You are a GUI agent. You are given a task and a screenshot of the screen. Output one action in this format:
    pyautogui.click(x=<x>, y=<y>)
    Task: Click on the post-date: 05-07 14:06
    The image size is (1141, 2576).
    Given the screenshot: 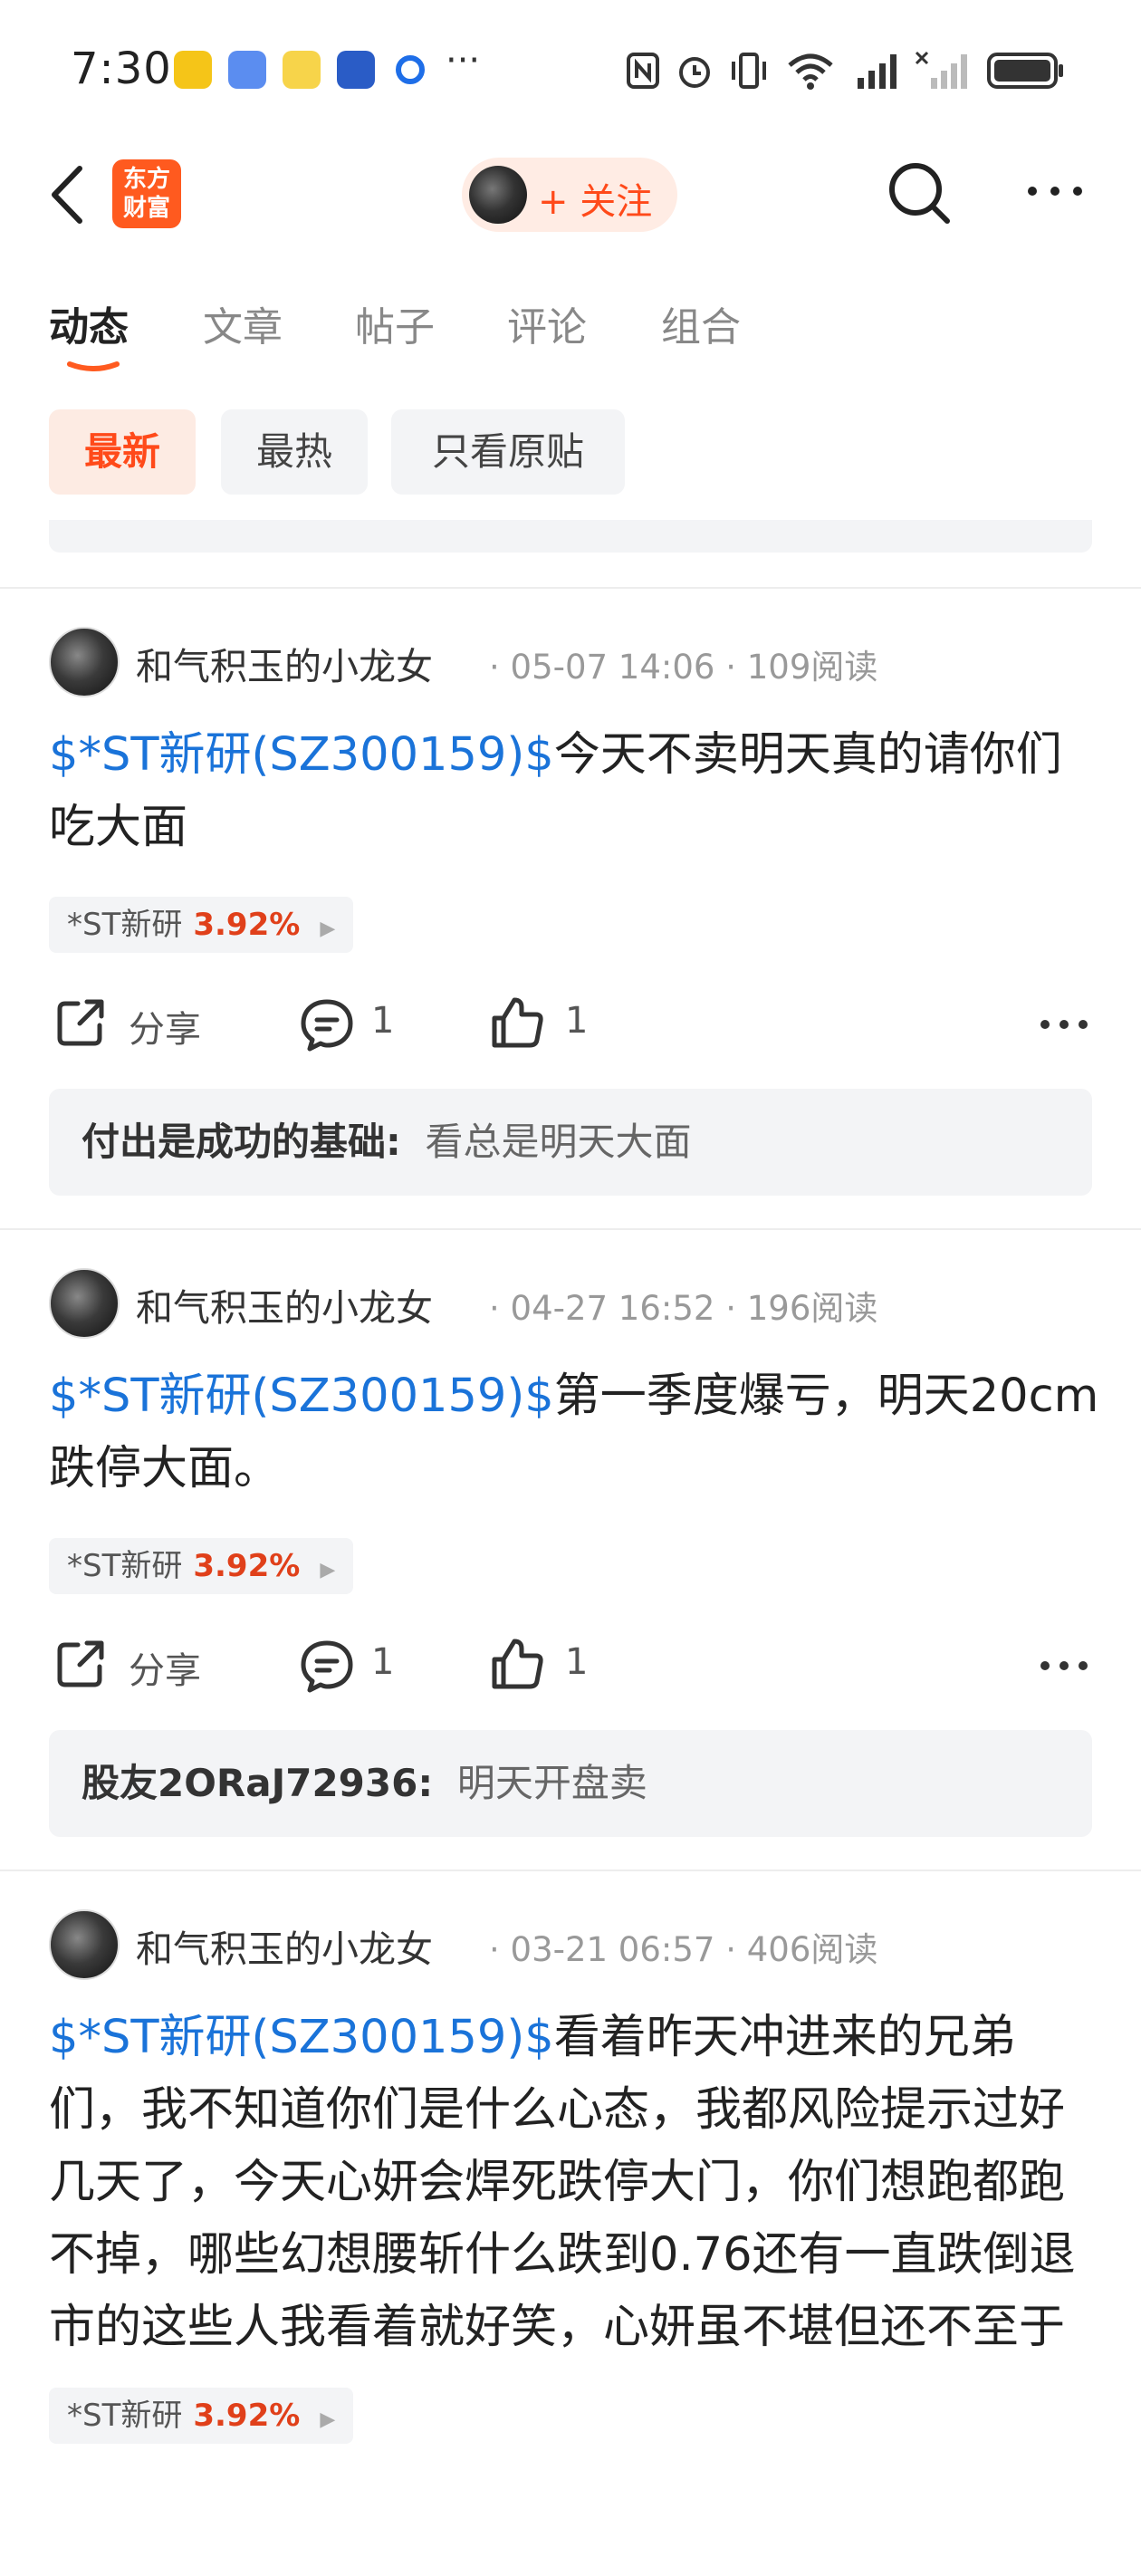 What is the action you would take?
    pyautogui.click(x=613, y=667)
    